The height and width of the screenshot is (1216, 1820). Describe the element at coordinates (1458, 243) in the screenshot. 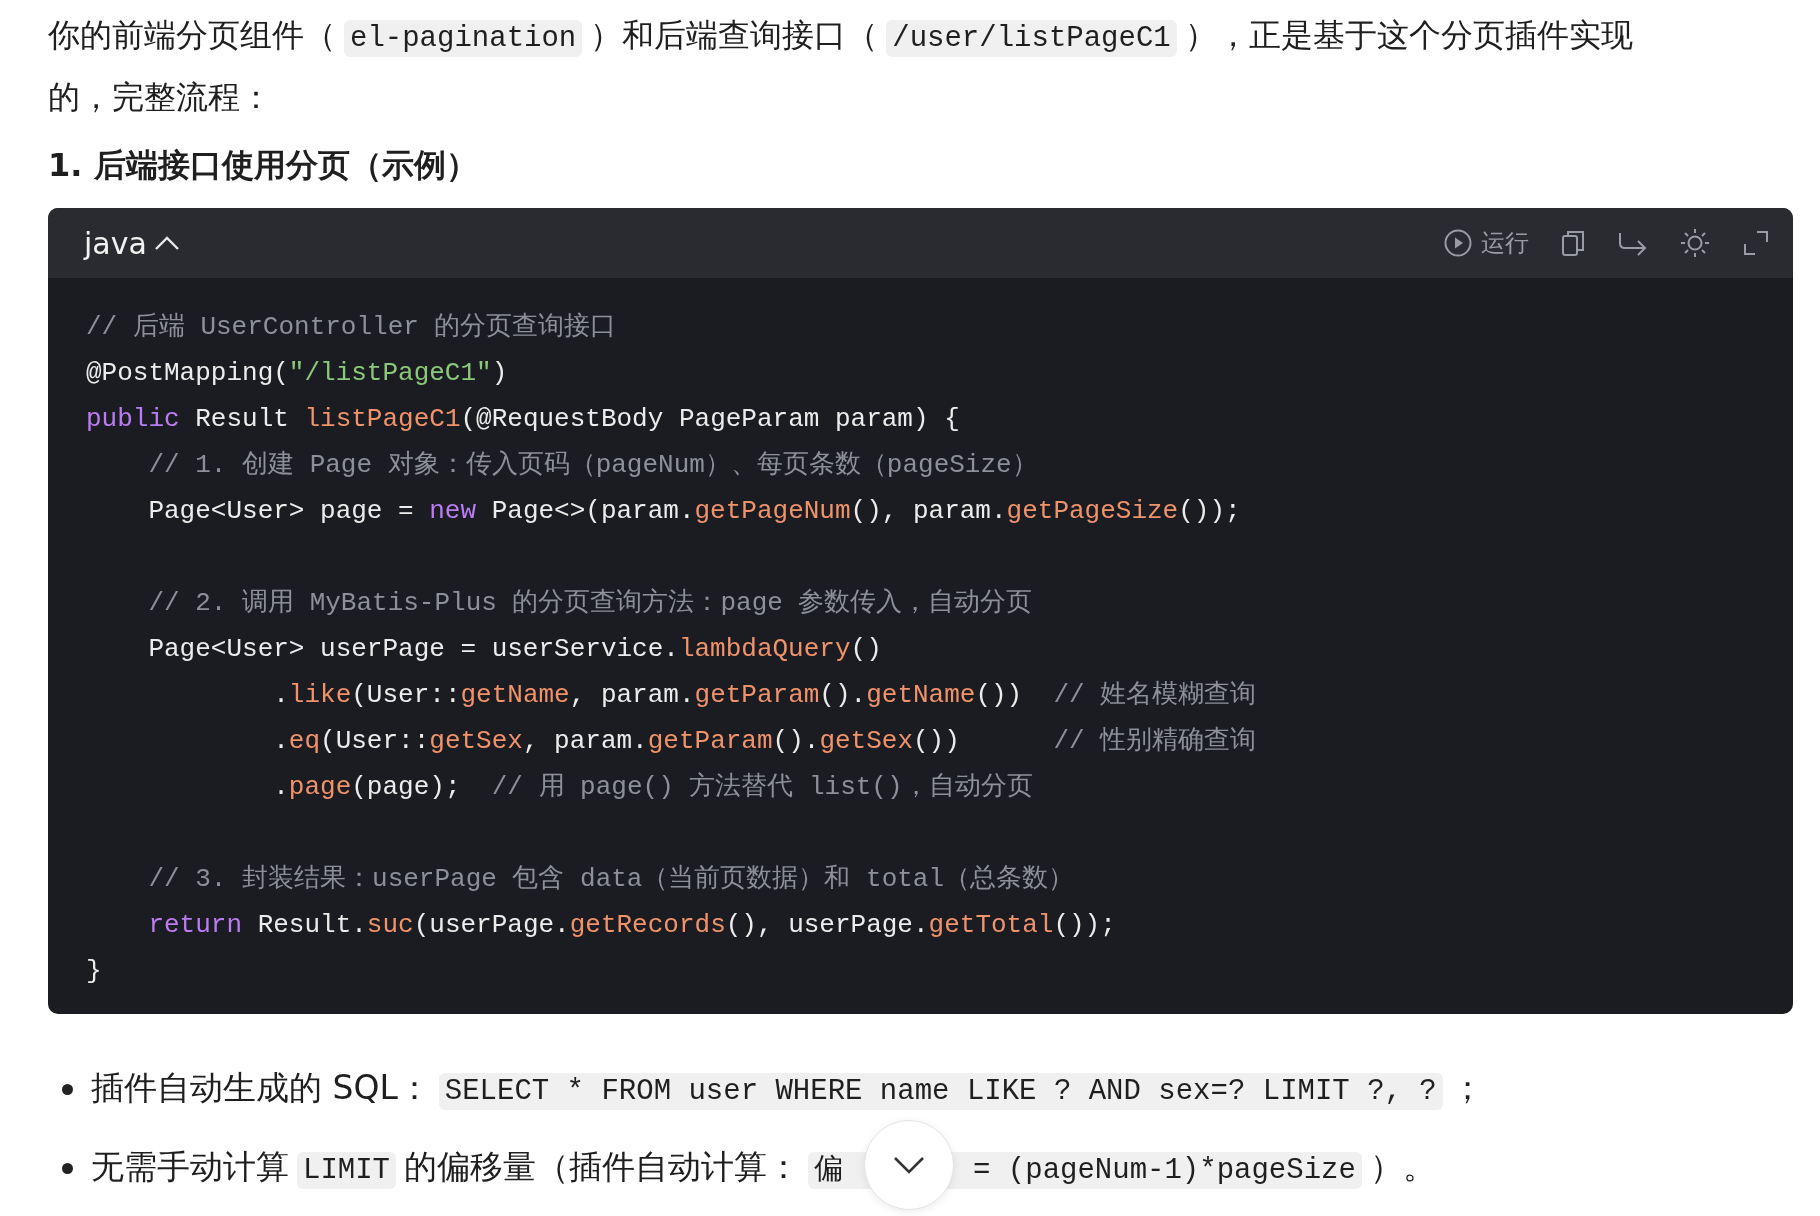

I see `play-icon` at that location.